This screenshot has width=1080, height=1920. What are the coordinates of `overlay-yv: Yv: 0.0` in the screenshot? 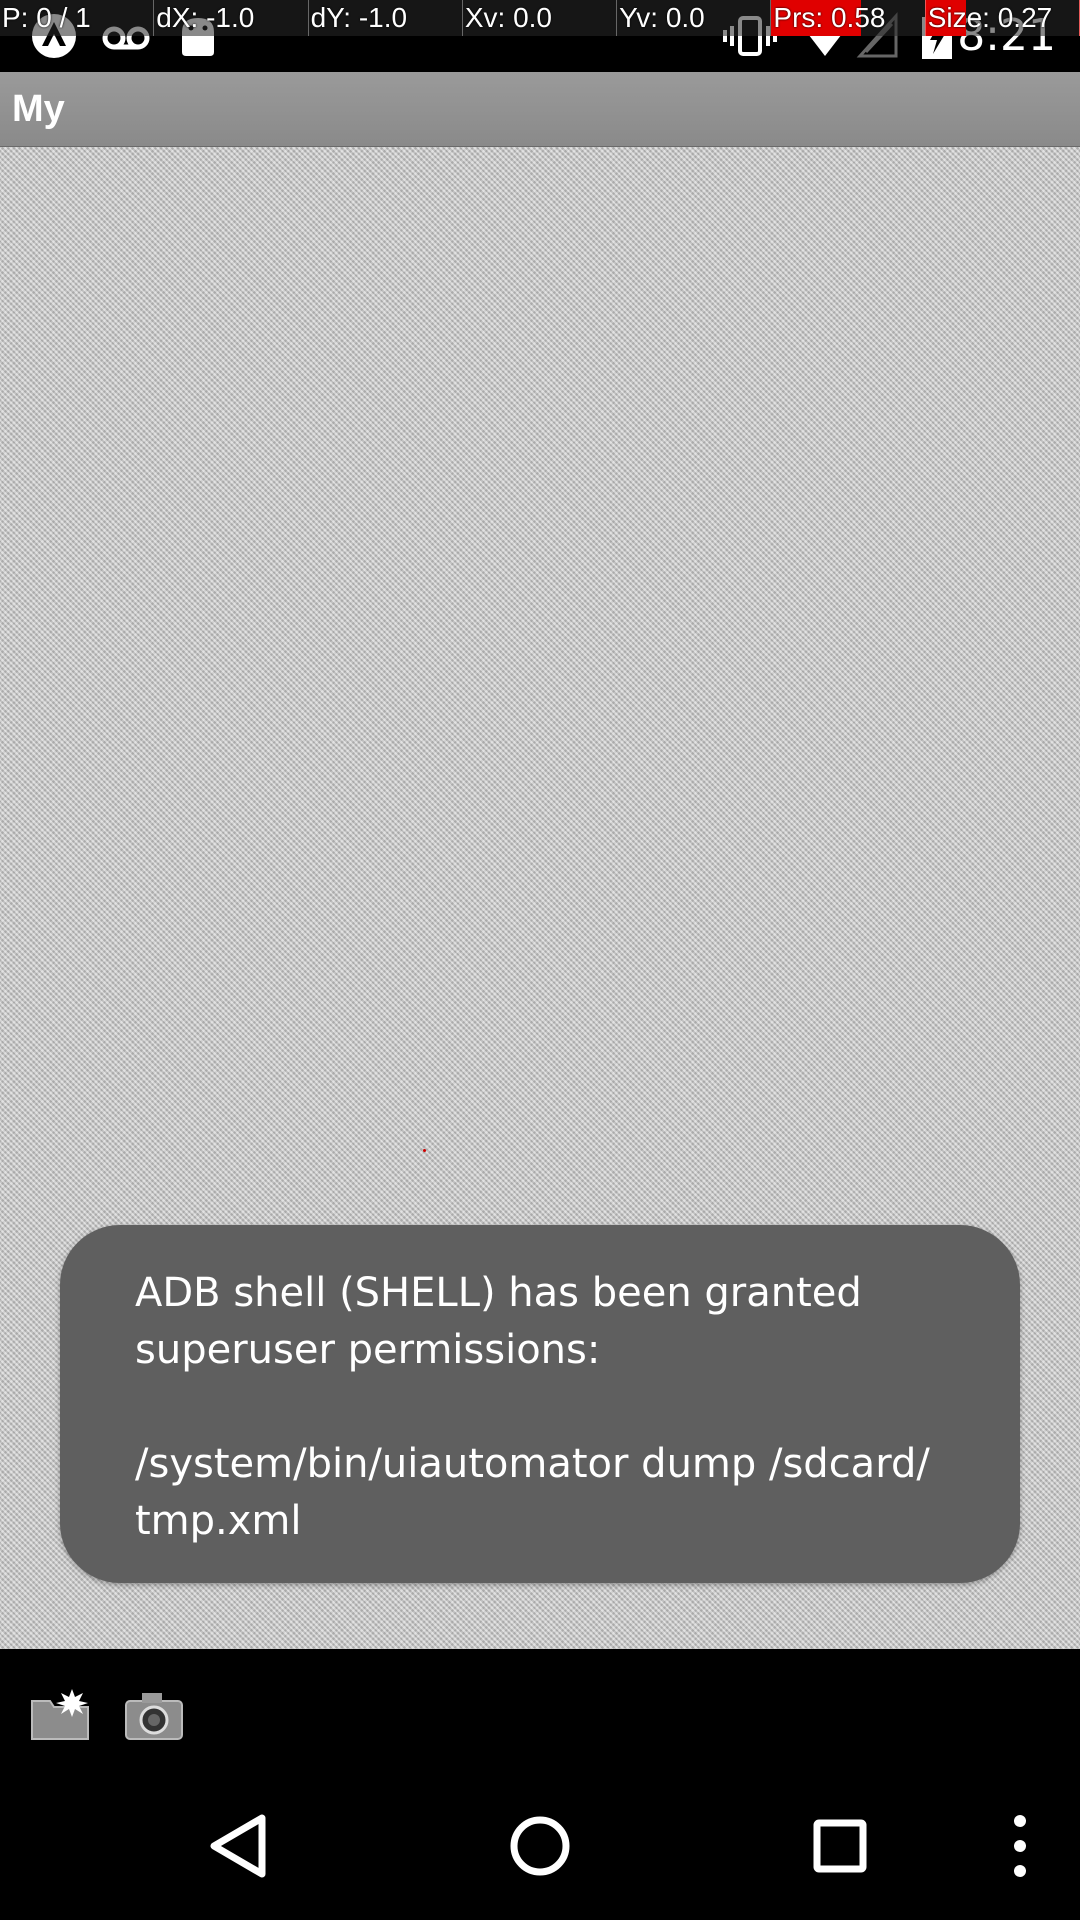 It's located at (694, 18).